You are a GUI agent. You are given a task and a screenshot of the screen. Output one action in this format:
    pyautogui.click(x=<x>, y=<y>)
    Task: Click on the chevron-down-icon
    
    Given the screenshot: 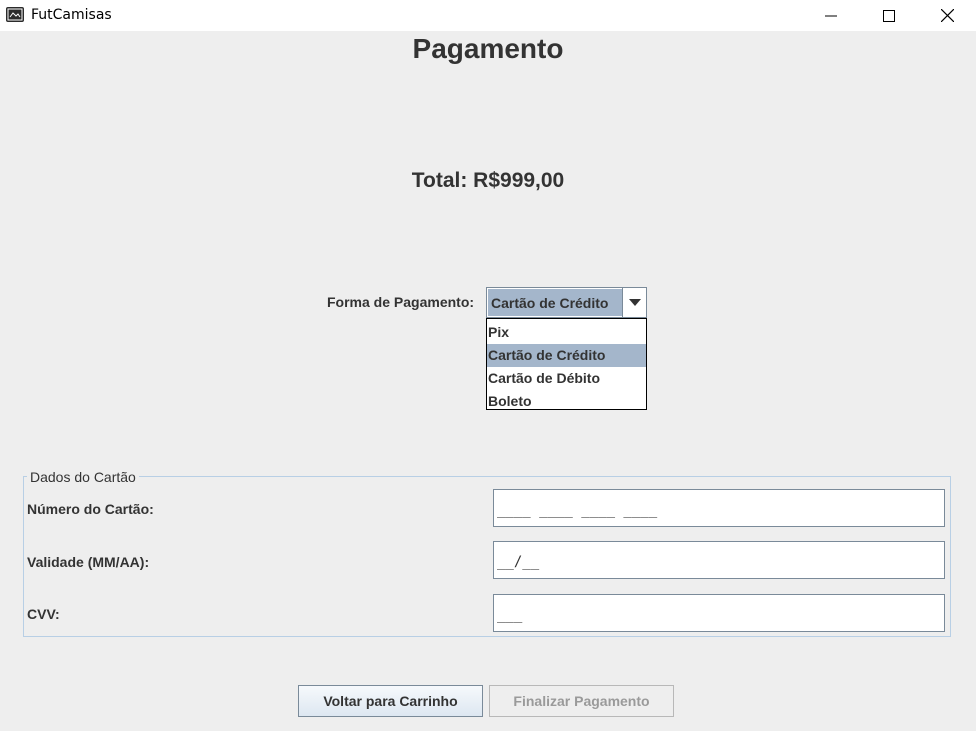 What is the action you would take?
    pyautogui.click(x=634, y=302)
    